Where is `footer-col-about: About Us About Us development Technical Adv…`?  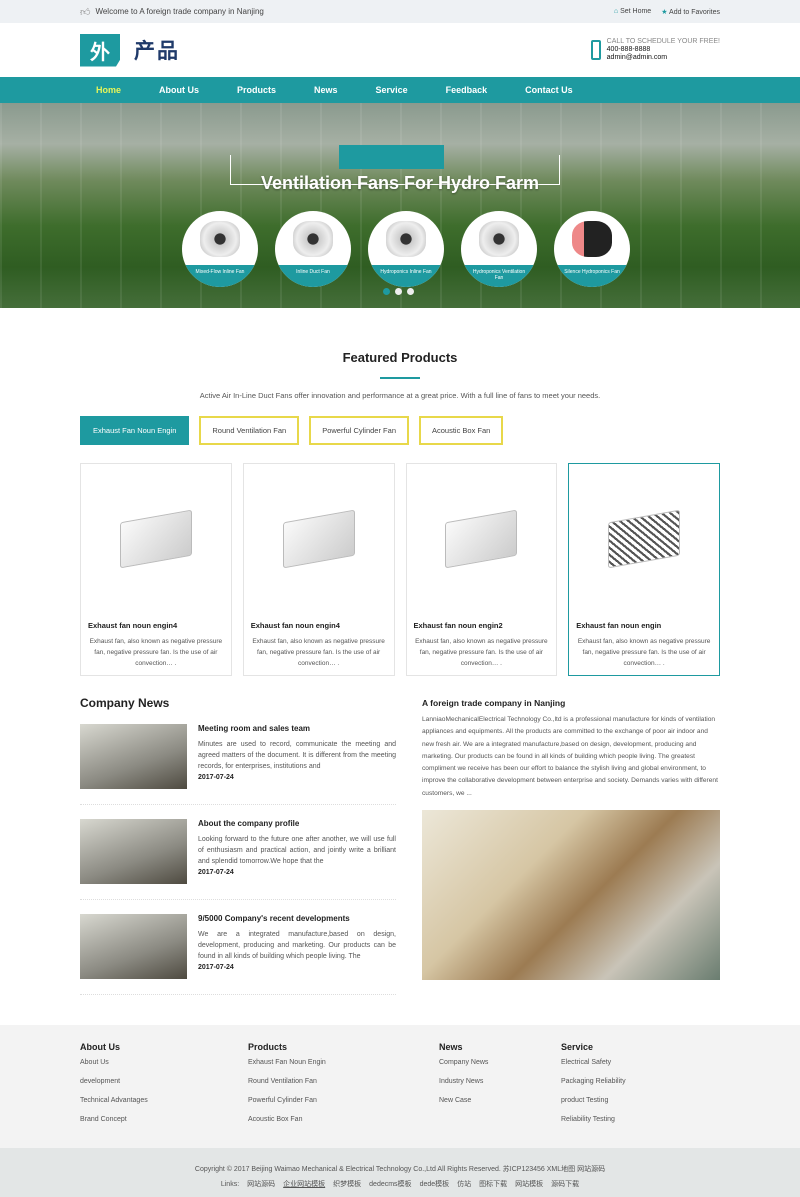
footer-col-about: About Us About Us development Technical Adv… is located at coordinates (164, 1080).